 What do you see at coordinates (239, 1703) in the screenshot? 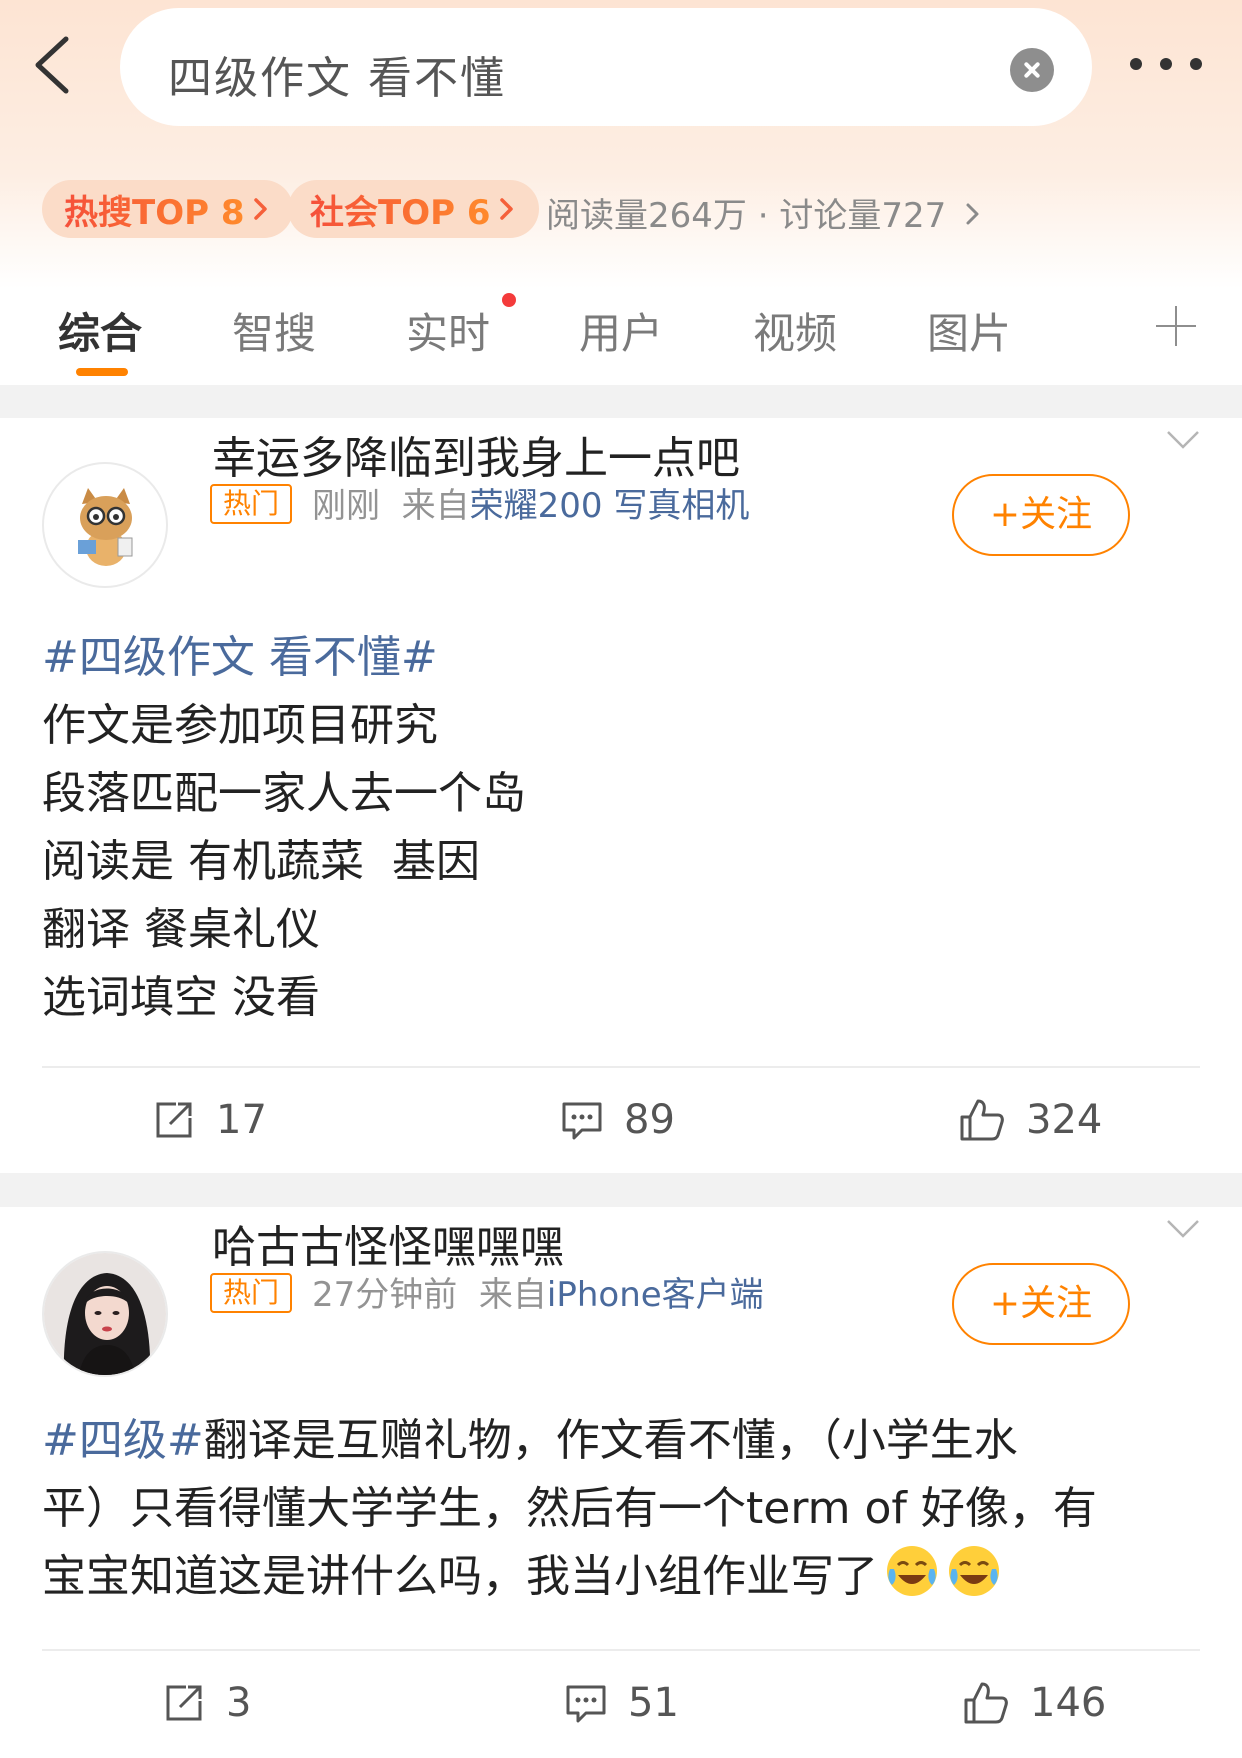
I see `repost-count: 3` at bounding box center [239, 1703].